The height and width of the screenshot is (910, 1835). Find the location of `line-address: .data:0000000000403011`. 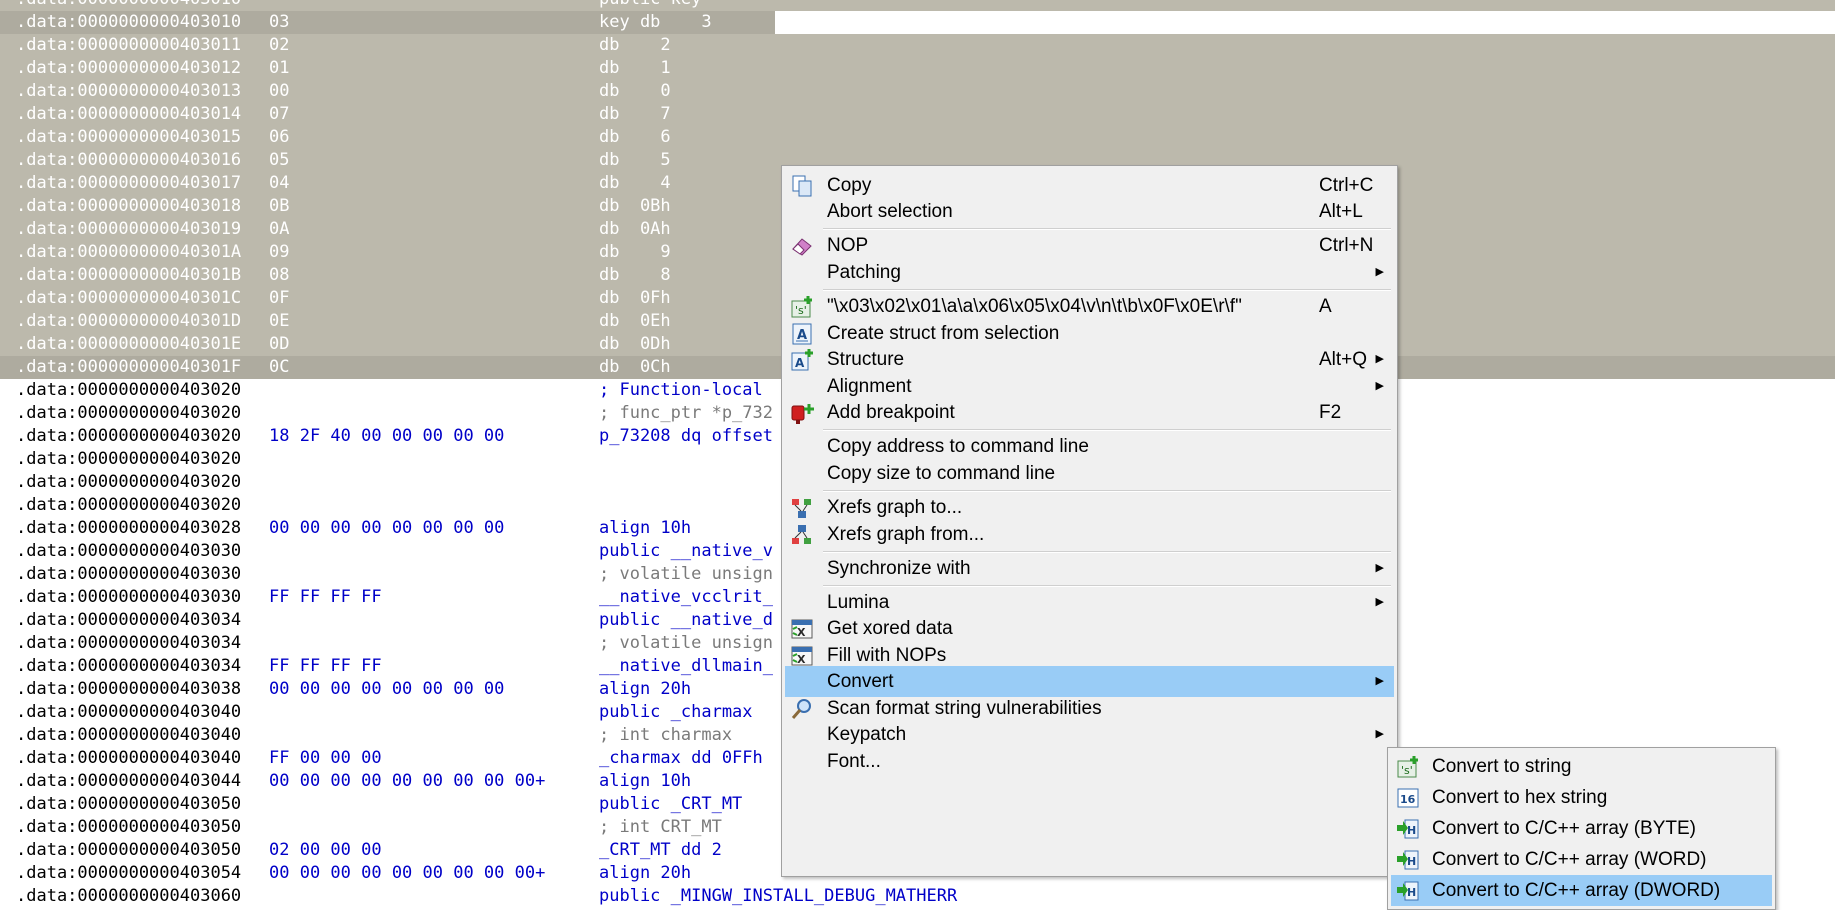

line-address: .data:0000000000403011 is located at coordinates (128, 45).